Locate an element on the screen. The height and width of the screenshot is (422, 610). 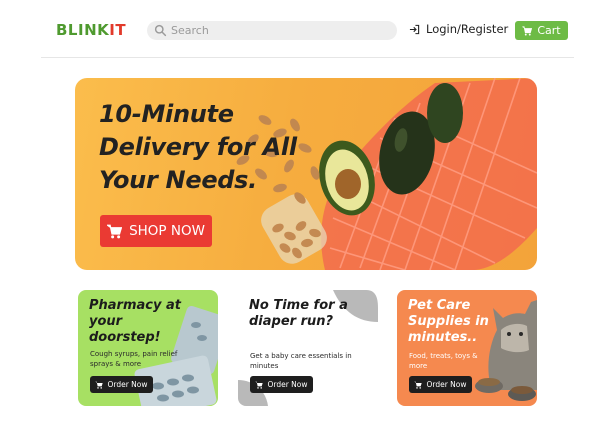
login-arrow-icon is located at coordinates (414, 29).